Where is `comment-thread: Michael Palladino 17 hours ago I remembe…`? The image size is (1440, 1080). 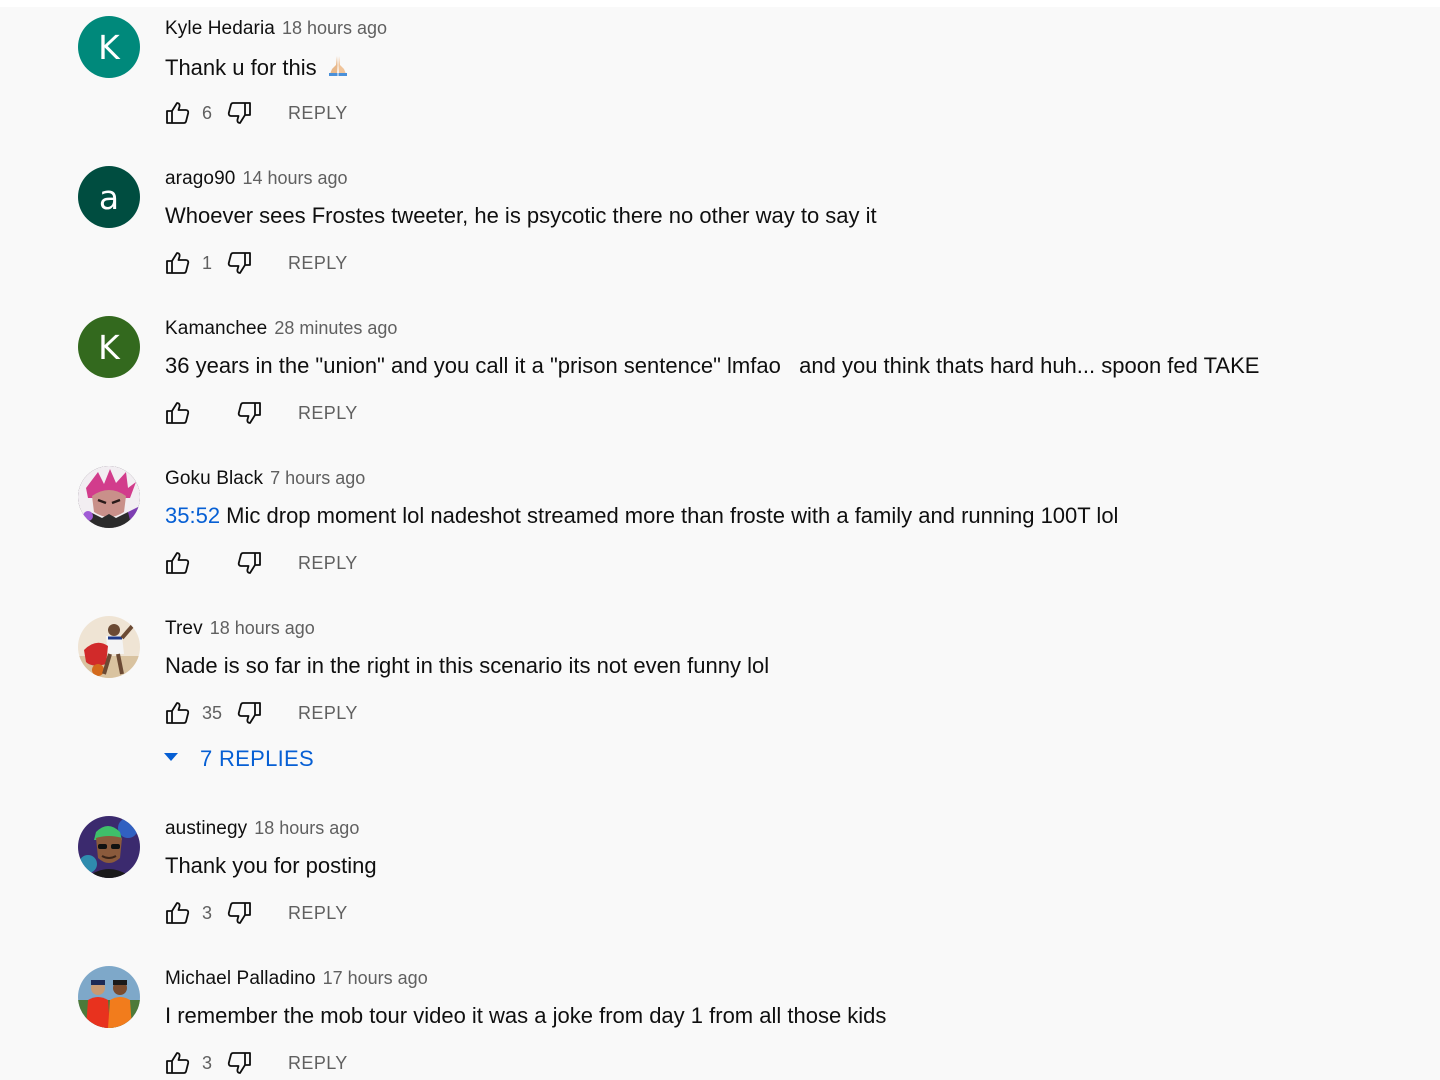 comment-thread: Michael Palladino 17 hours ago I remembe… is located at coordinates (720, 1015).